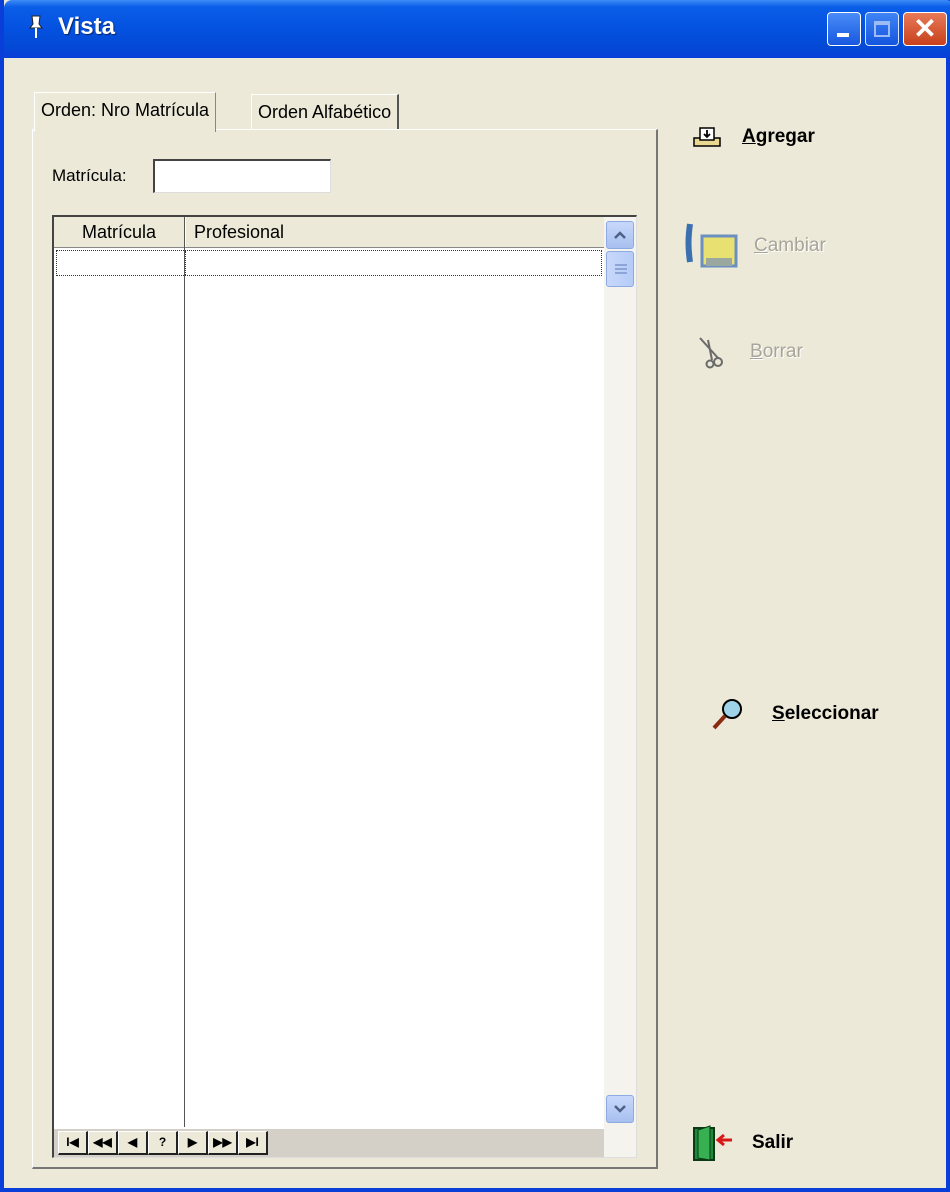 This screenshot has height=1192, width=950. Describe the element at coordinates (73, 1143) in the screenshot. I see `nav-first-button: I◀` at that location.